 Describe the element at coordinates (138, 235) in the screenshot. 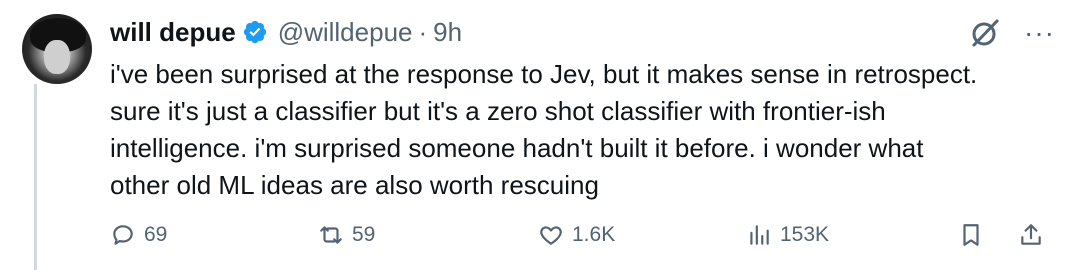

I see `reply-button: 69` at that location.